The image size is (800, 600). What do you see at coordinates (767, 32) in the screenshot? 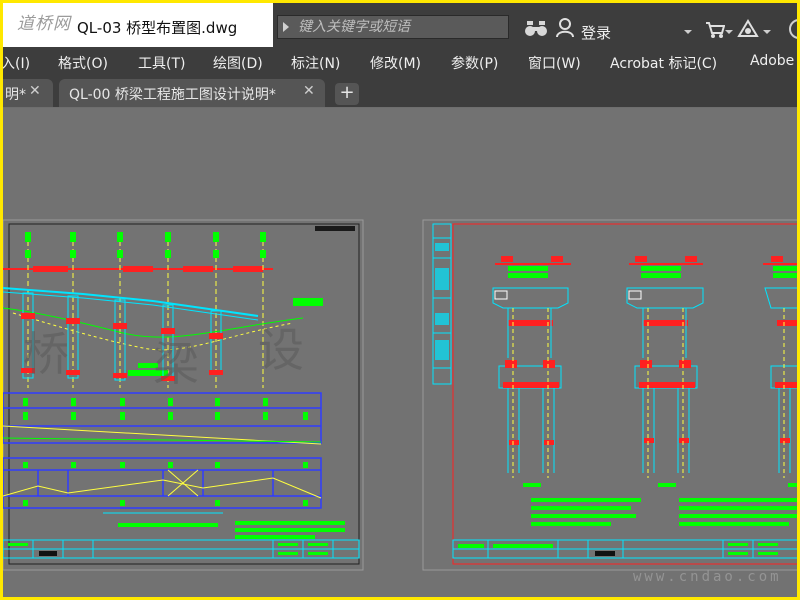
I see `exchange-dropdown-icon` at bounding box center [767, 32].